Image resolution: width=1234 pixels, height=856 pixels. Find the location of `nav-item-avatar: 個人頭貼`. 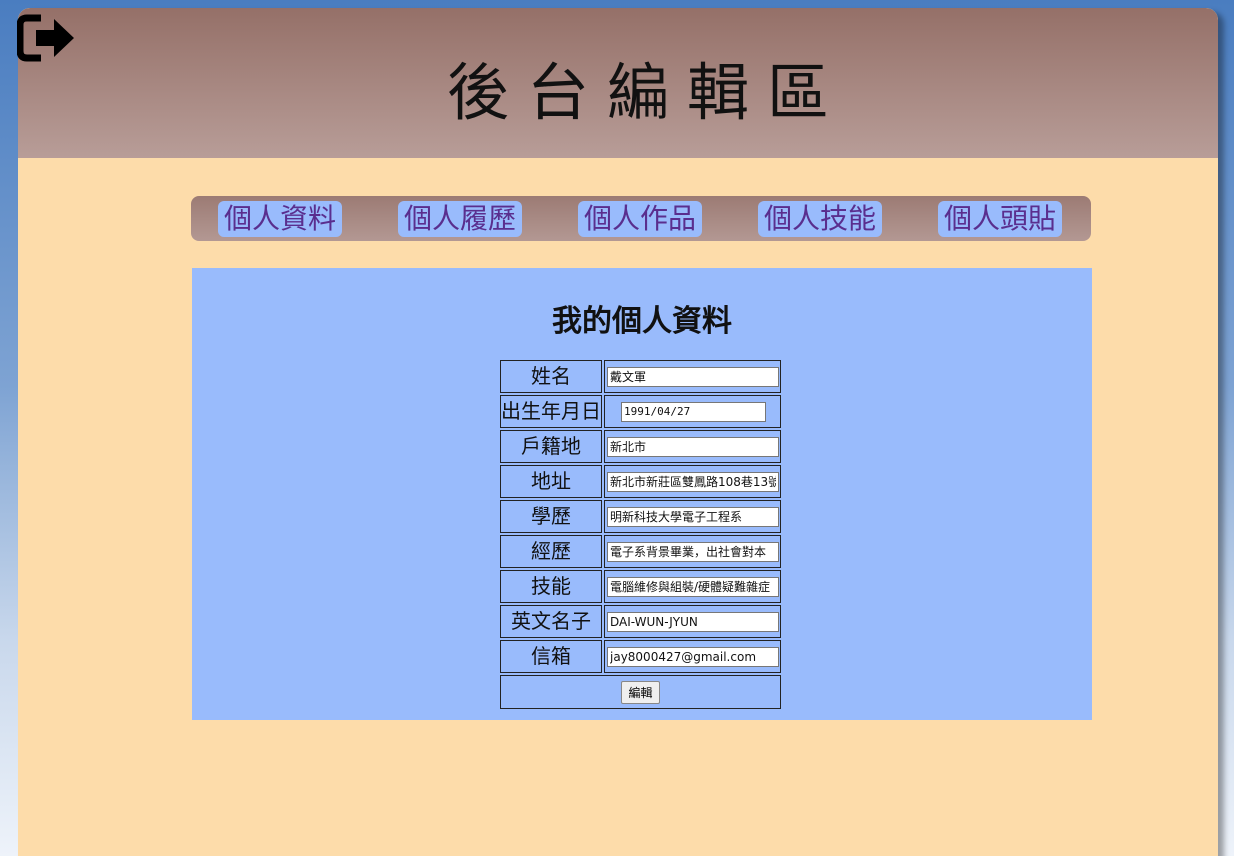

nav-item-avatar: 個人頭貼 is located at coordinates (1000, 219).